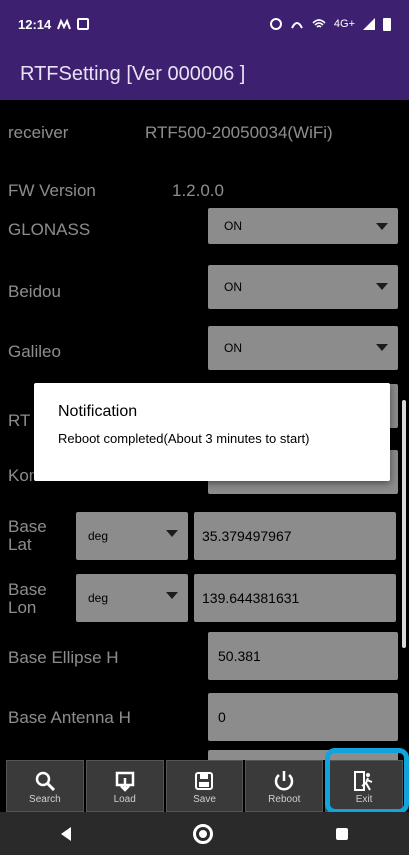 Image resolution: width=409 pixels, height=855 pixels. Describe the element at coordinates (387, 24) in the screenshot. I see `battery-icon` at that location.